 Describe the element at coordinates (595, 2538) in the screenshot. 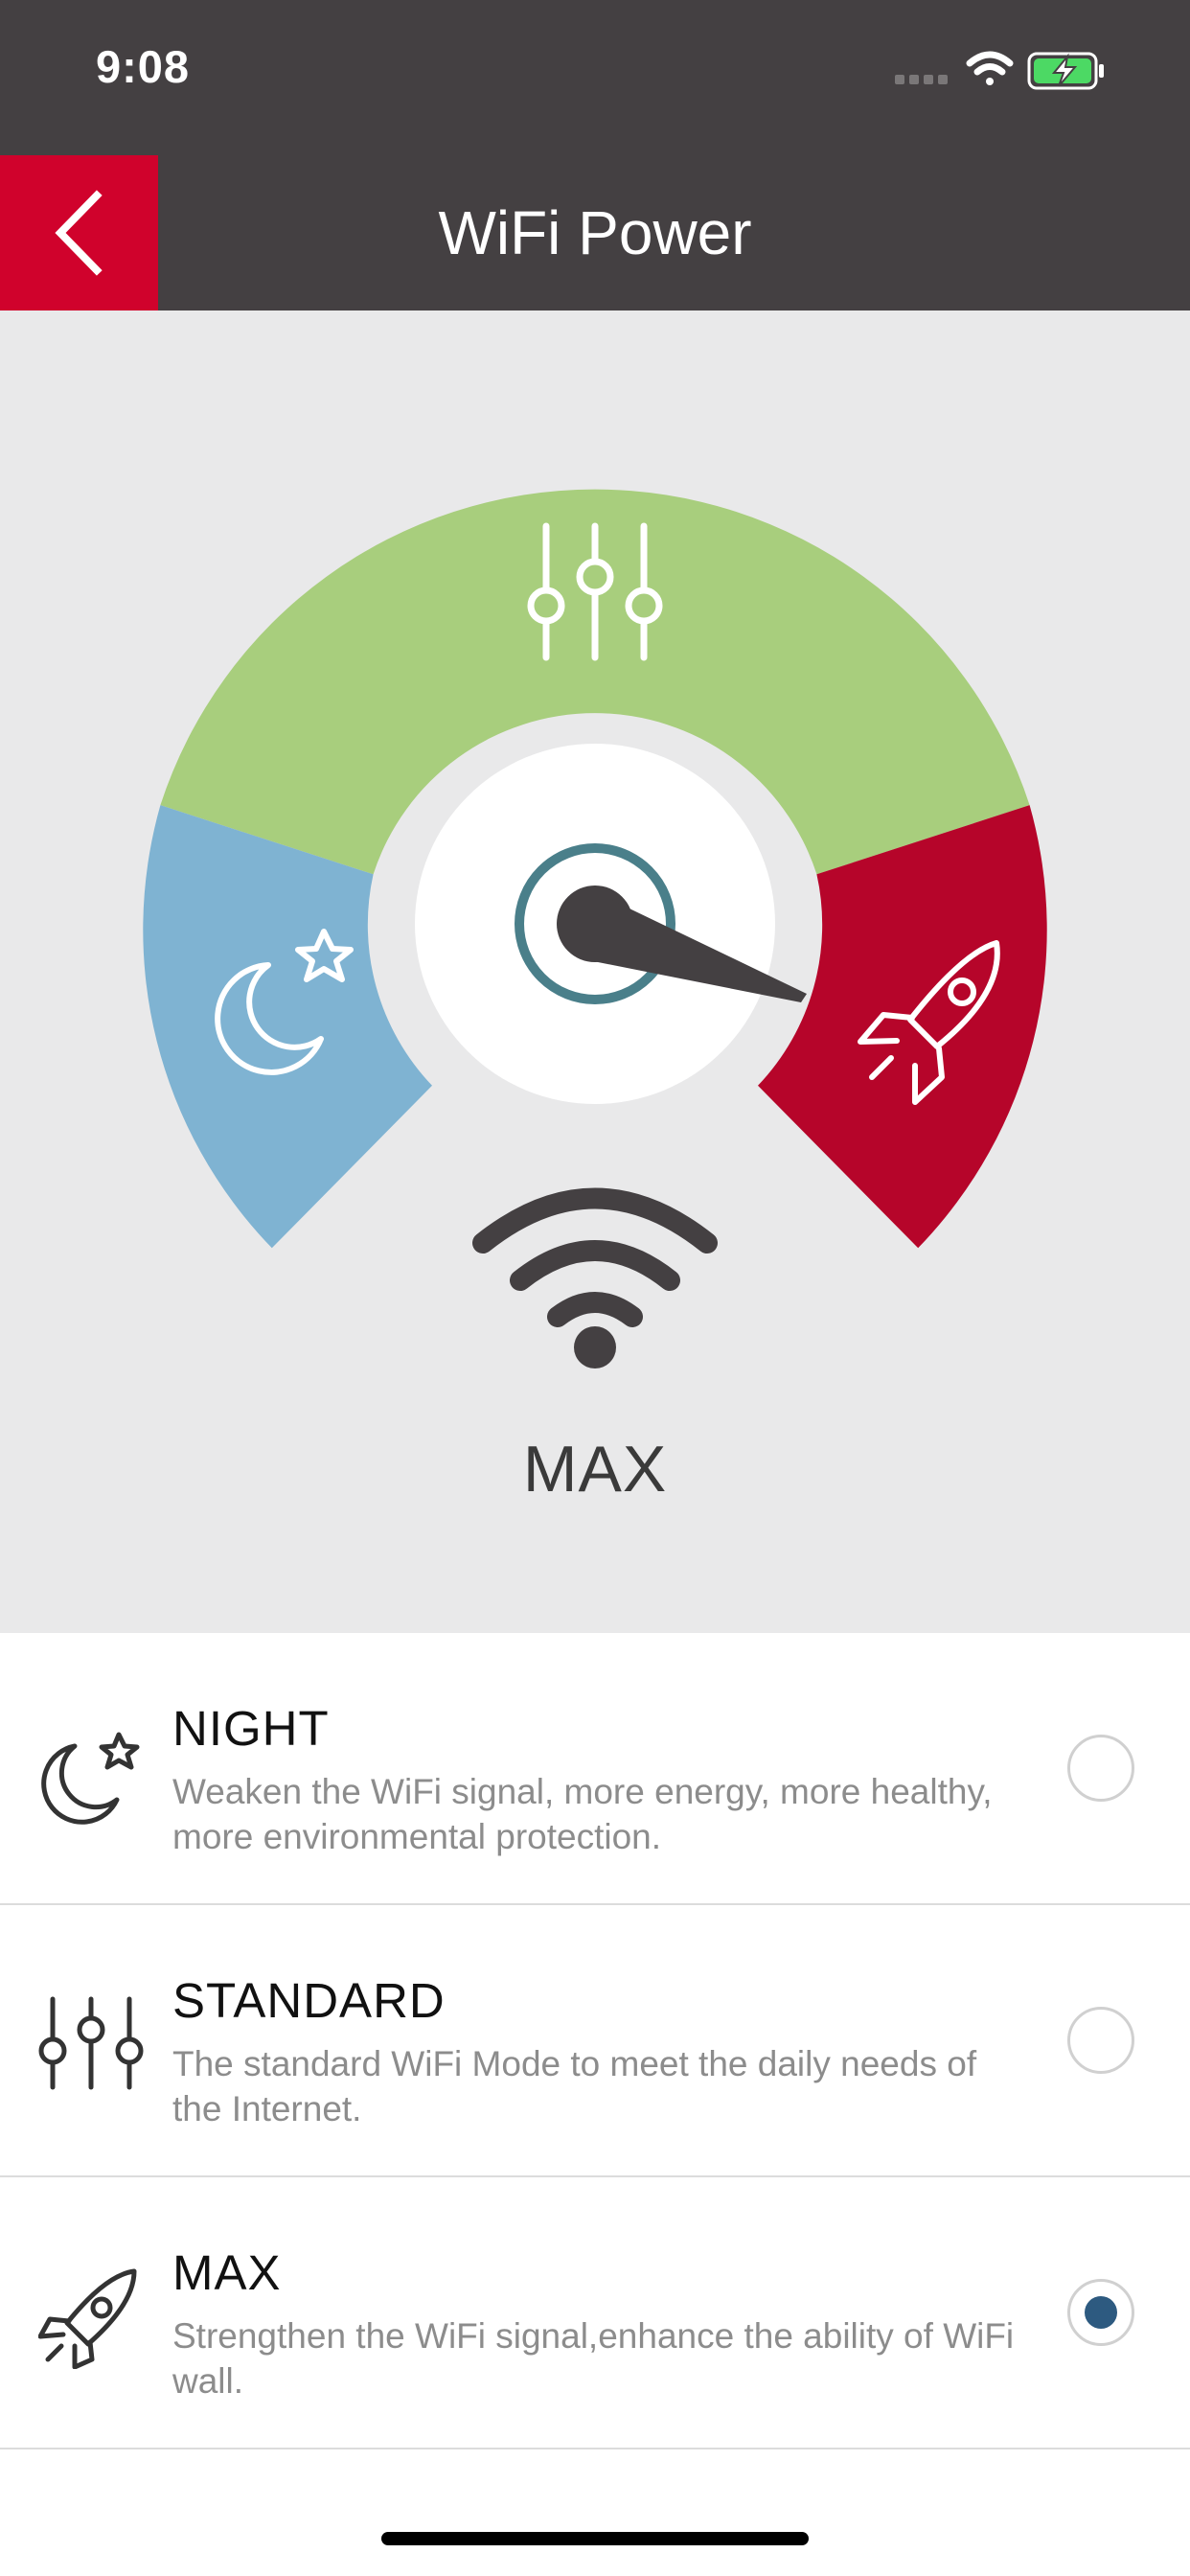

I see `home-indicator` at that location.